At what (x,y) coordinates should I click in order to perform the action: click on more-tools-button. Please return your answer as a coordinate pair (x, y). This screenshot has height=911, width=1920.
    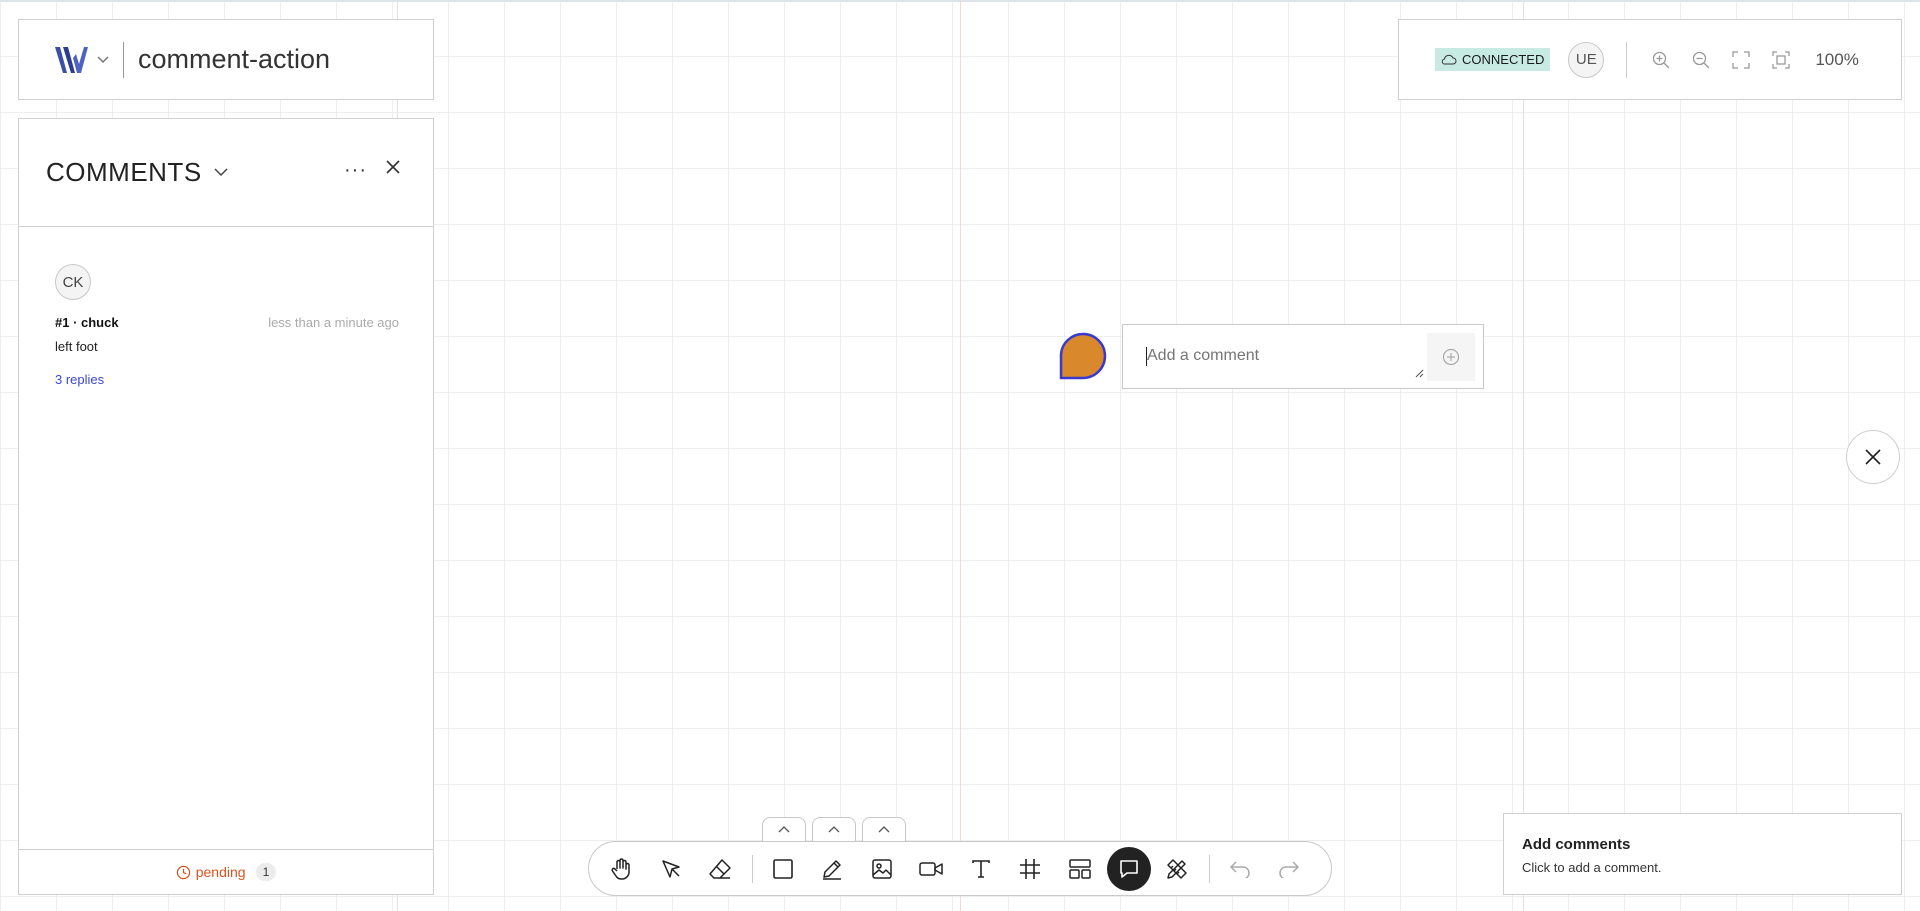
    Looking at the image, I should click on (1177, 869).